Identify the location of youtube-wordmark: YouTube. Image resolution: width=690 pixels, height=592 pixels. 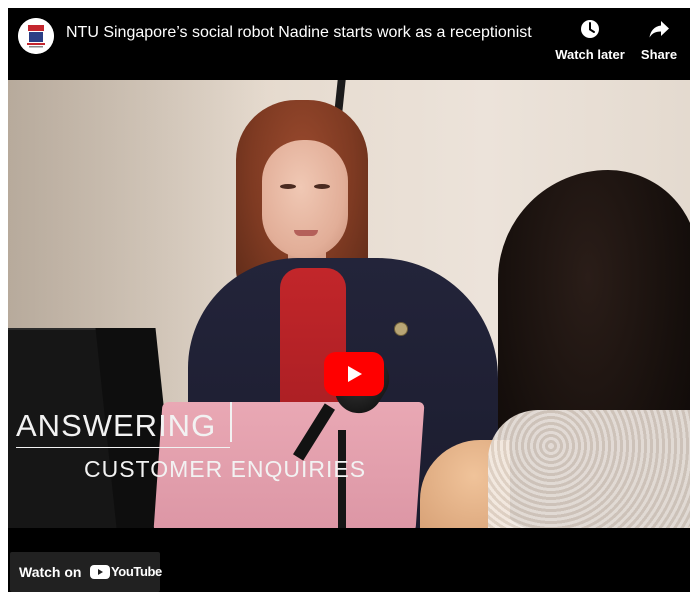
(136, 571).